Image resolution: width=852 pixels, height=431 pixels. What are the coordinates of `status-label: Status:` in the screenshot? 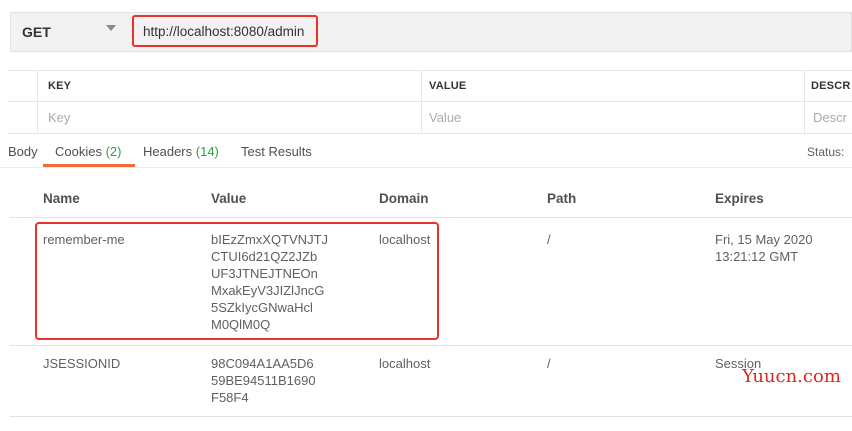 It's located at (826, 152).